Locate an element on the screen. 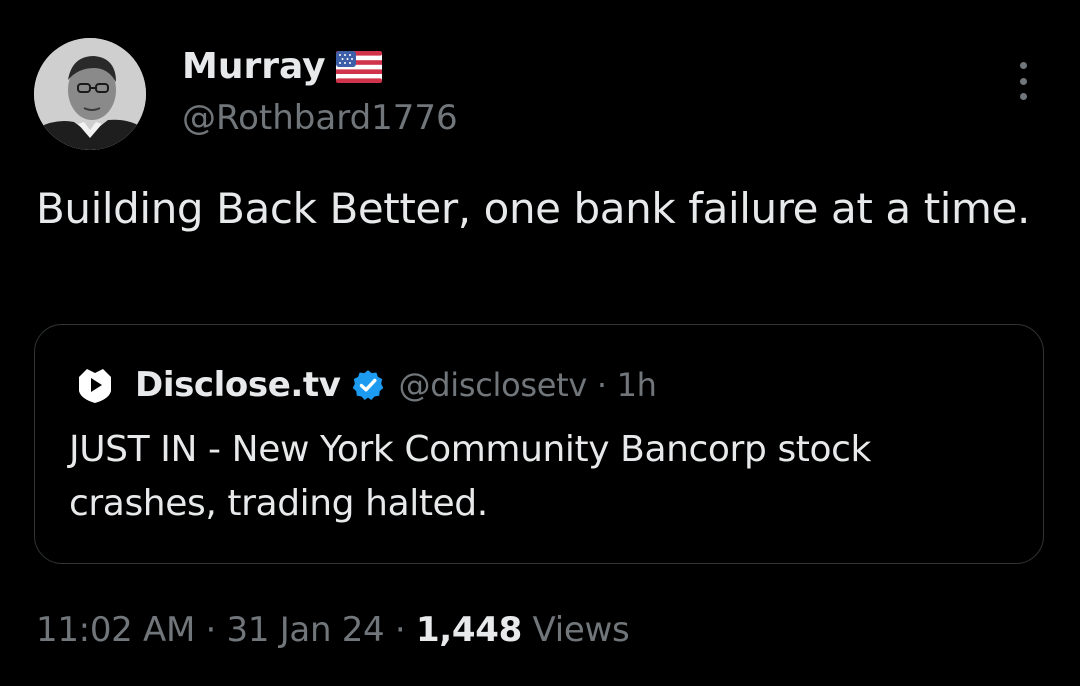 This screenshot has height=686, width=1080. avatar is located at coordinates (90, 94).